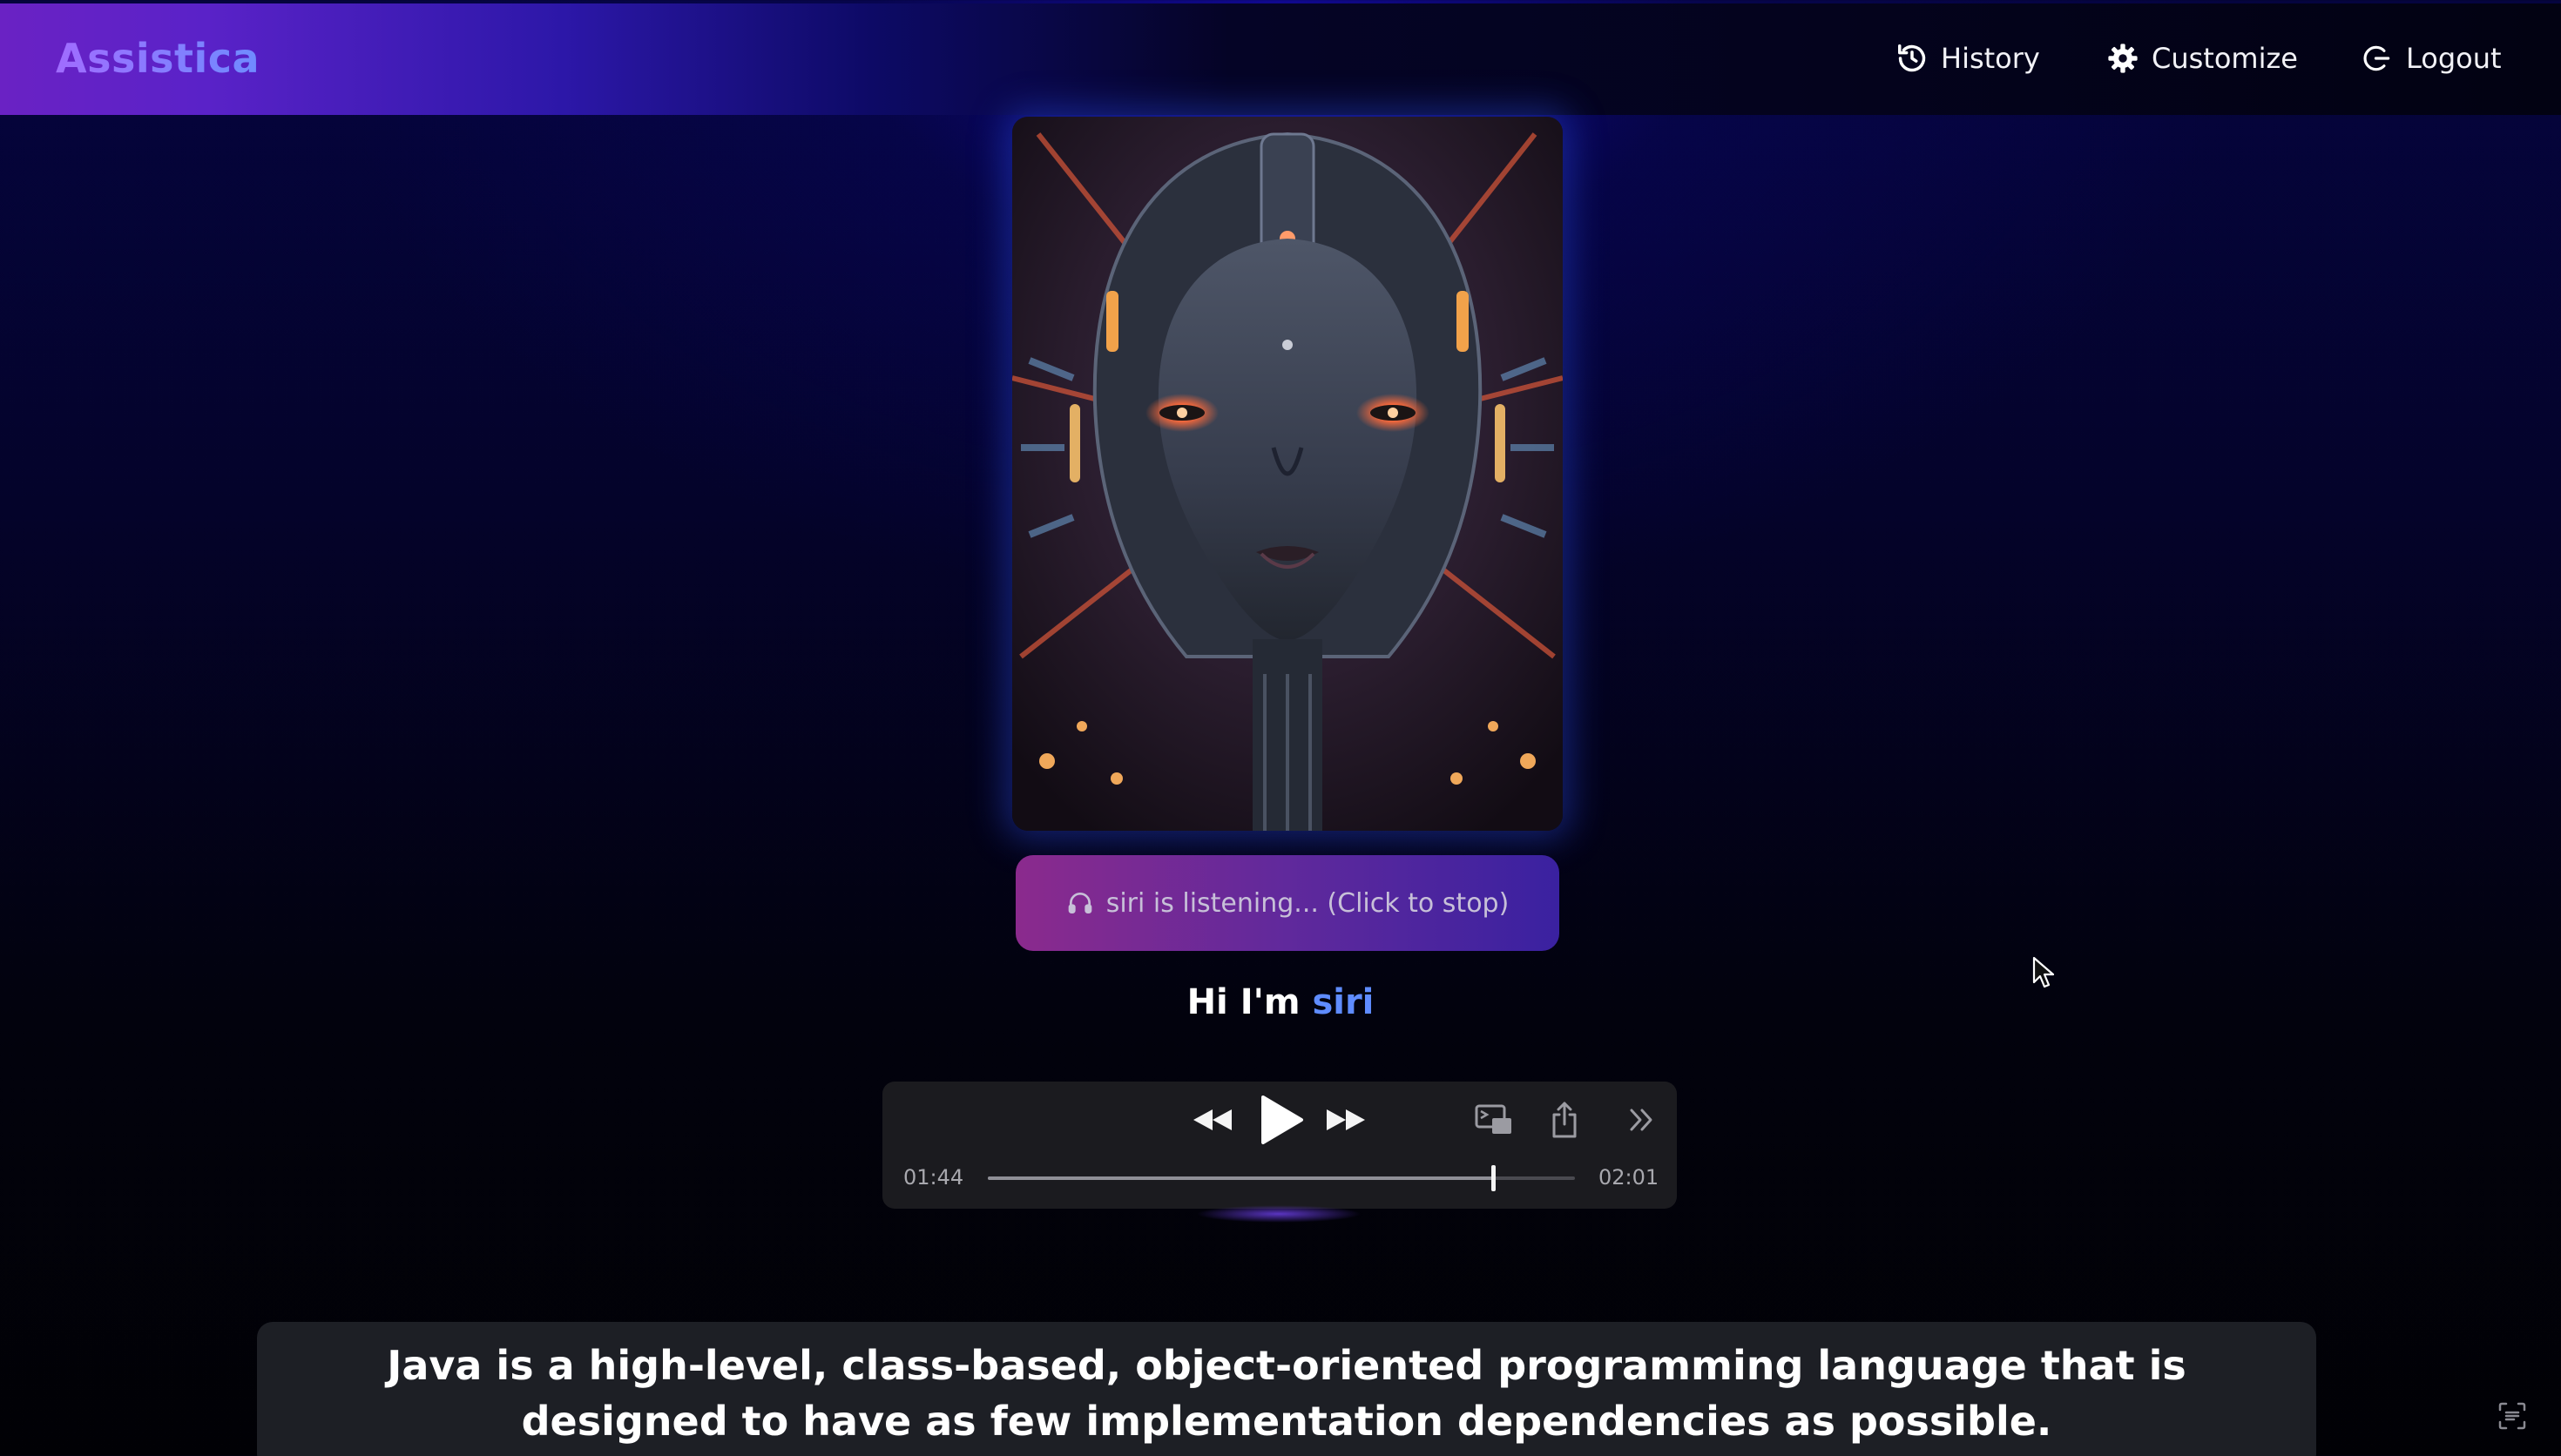 The width and height of the screenshot is (2561, 1456). I want to click on mouse-cursor-icon, so click(2043, 972).